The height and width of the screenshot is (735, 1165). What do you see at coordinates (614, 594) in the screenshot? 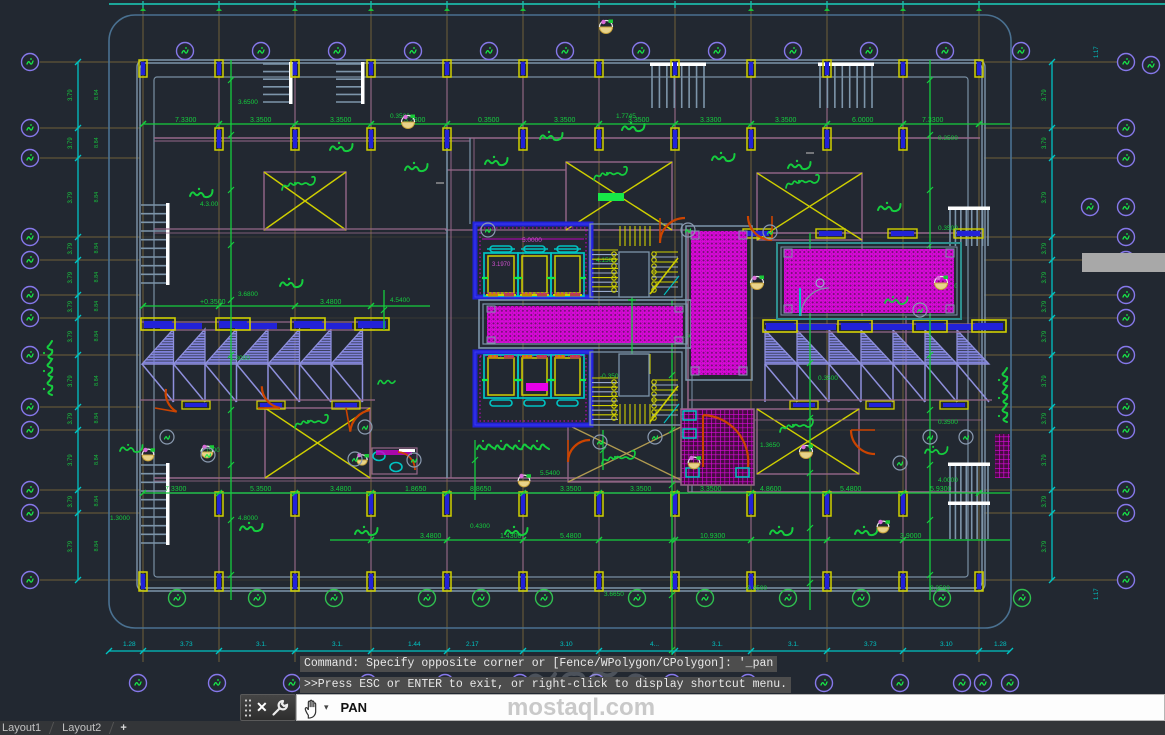
I see `svg-text: 3.6650` at bounding box center [614, 594].